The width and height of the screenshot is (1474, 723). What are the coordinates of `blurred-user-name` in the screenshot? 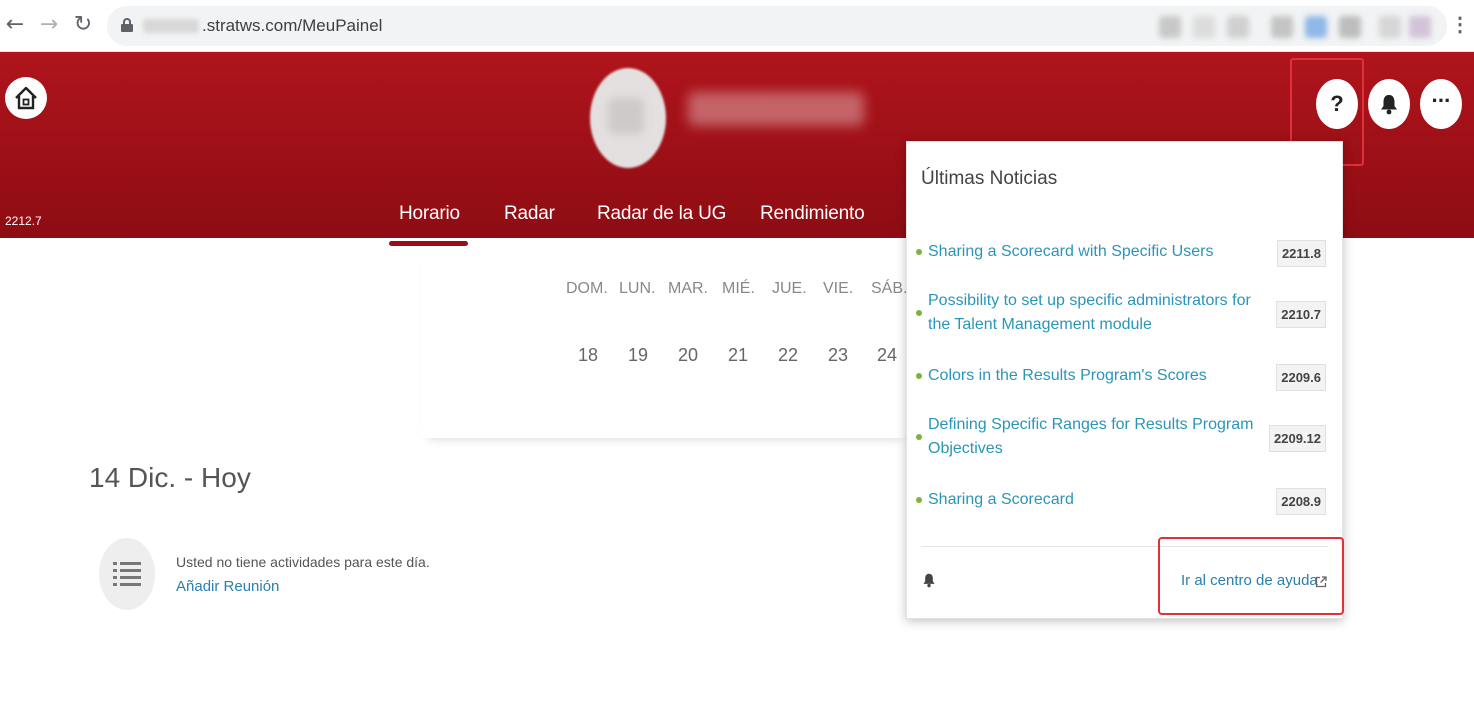 It's located at (776, 109).